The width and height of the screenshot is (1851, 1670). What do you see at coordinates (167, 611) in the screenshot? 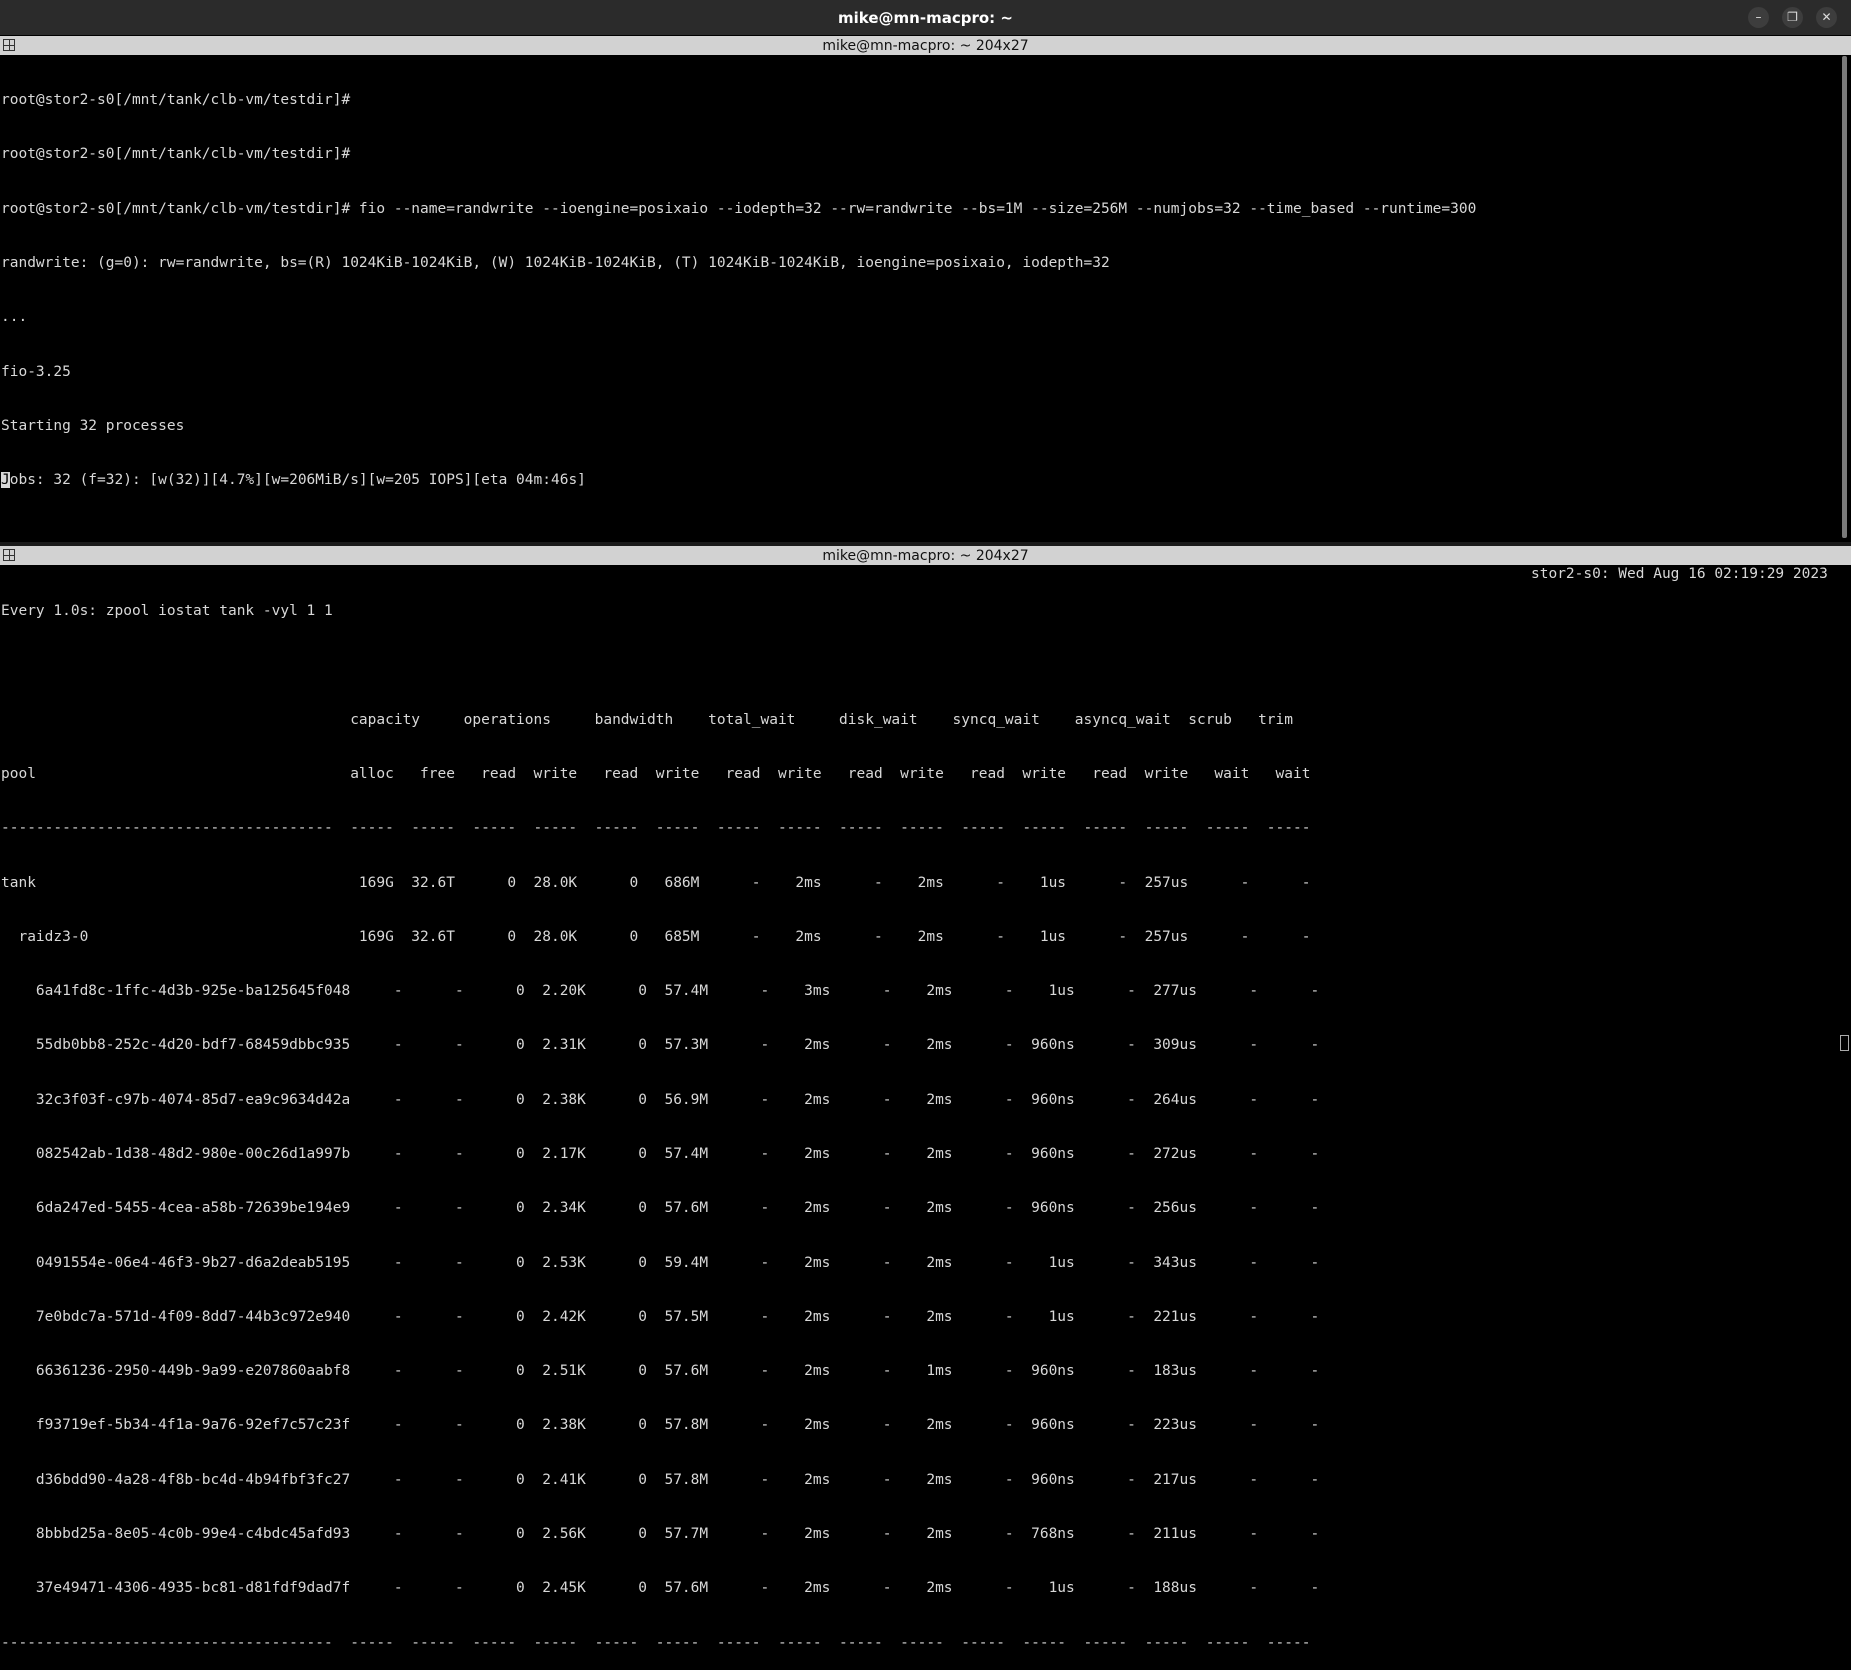
I see `watch-header: Every 1.0s: zpool iostat tank -vyl 1 1` at bounding box center [167, 611].